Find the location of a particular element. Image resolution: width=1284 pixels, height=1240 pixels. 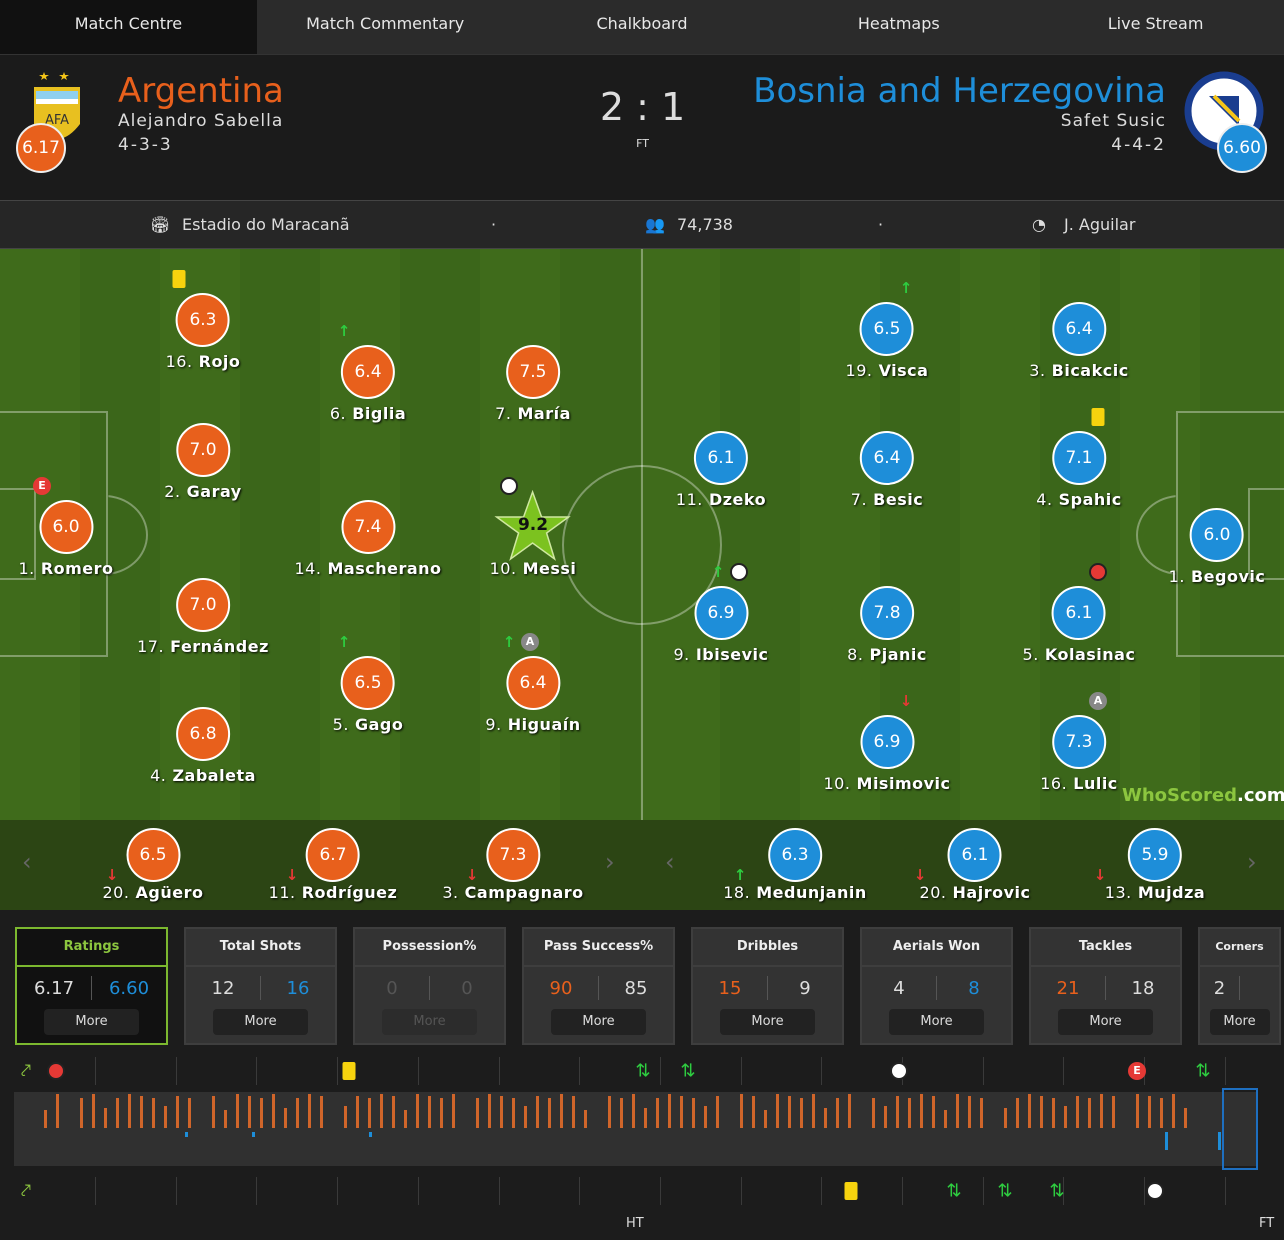

player: 6.0 1. Romero is located at coordinates (65, 539).